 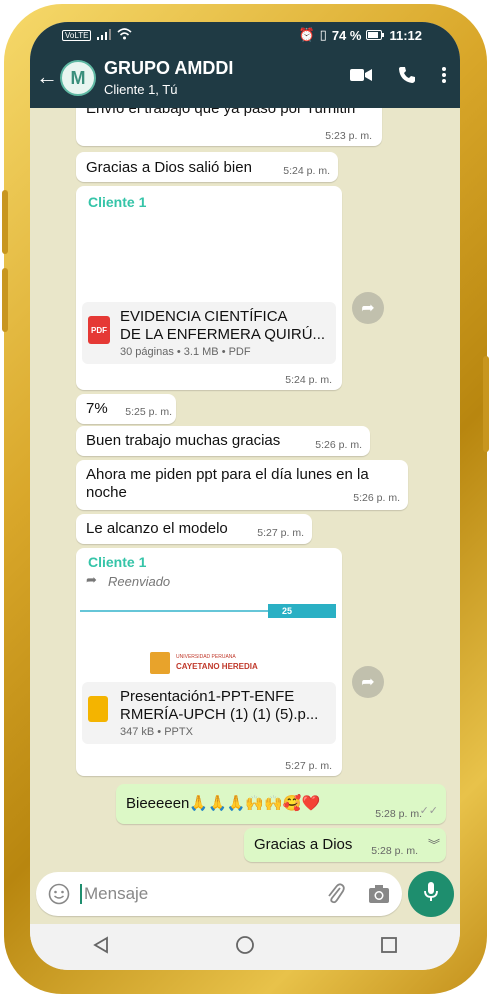 I want to click on university-logo-text: CAYETANO HEREDIA, so click(x=217, y=666).